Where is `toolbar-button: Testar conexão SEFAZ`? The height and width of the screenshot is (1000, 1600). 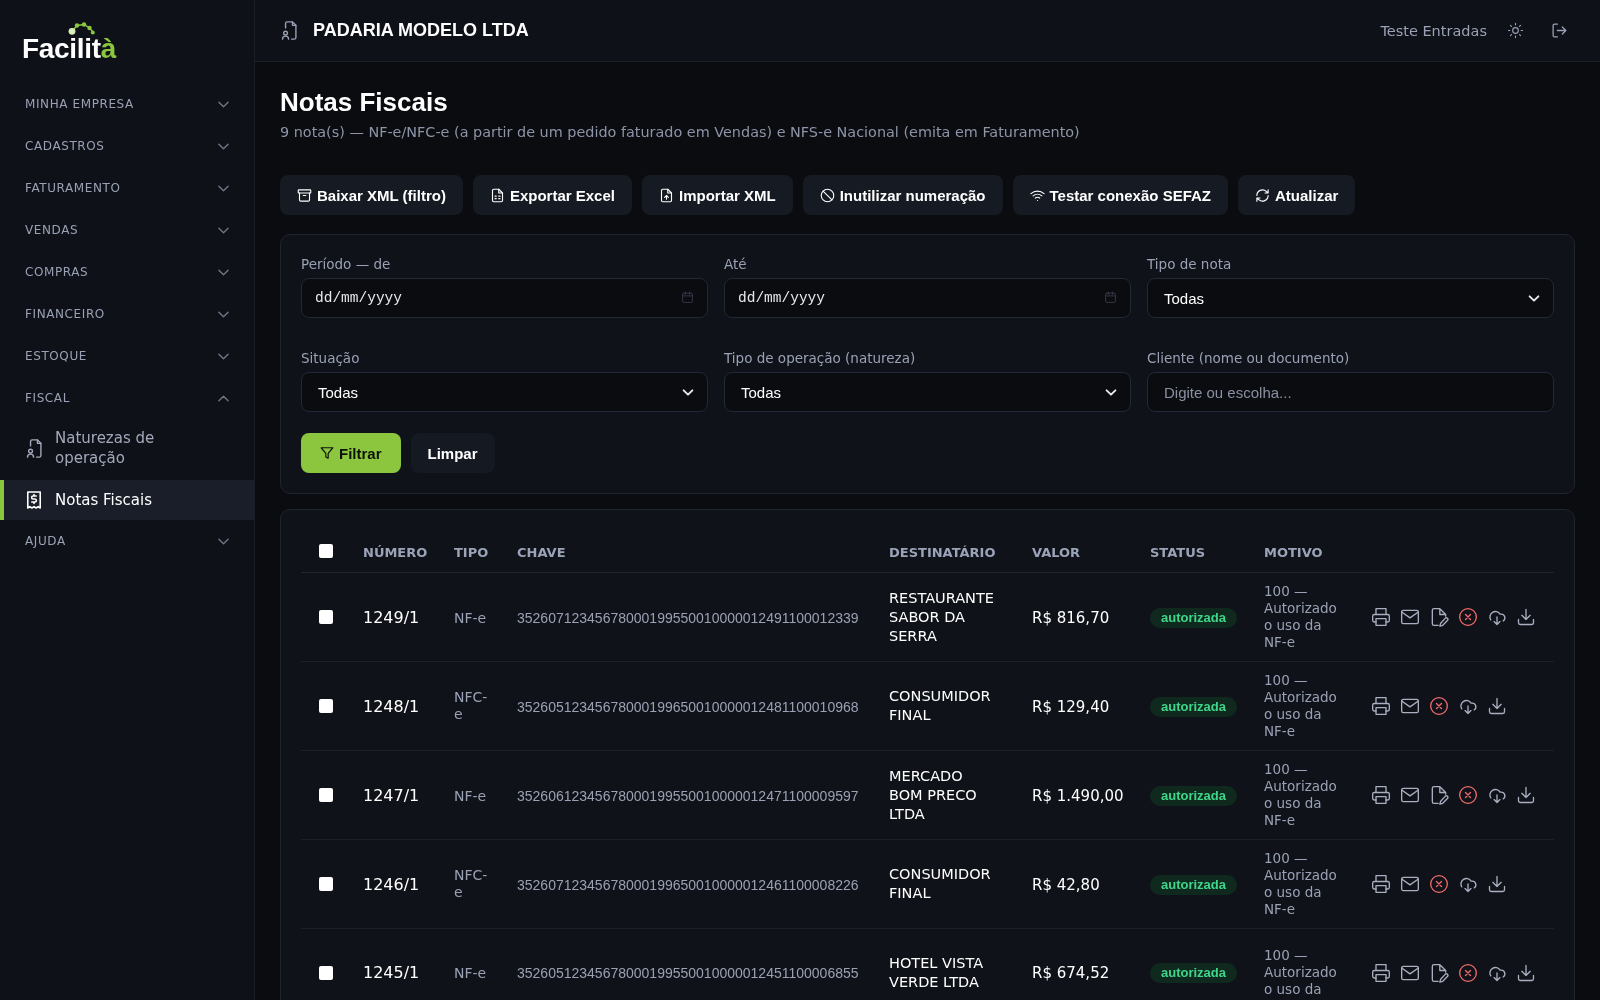
toolbar-button: Testar conexão SEFAZ is located at coordinates (1120, 195).